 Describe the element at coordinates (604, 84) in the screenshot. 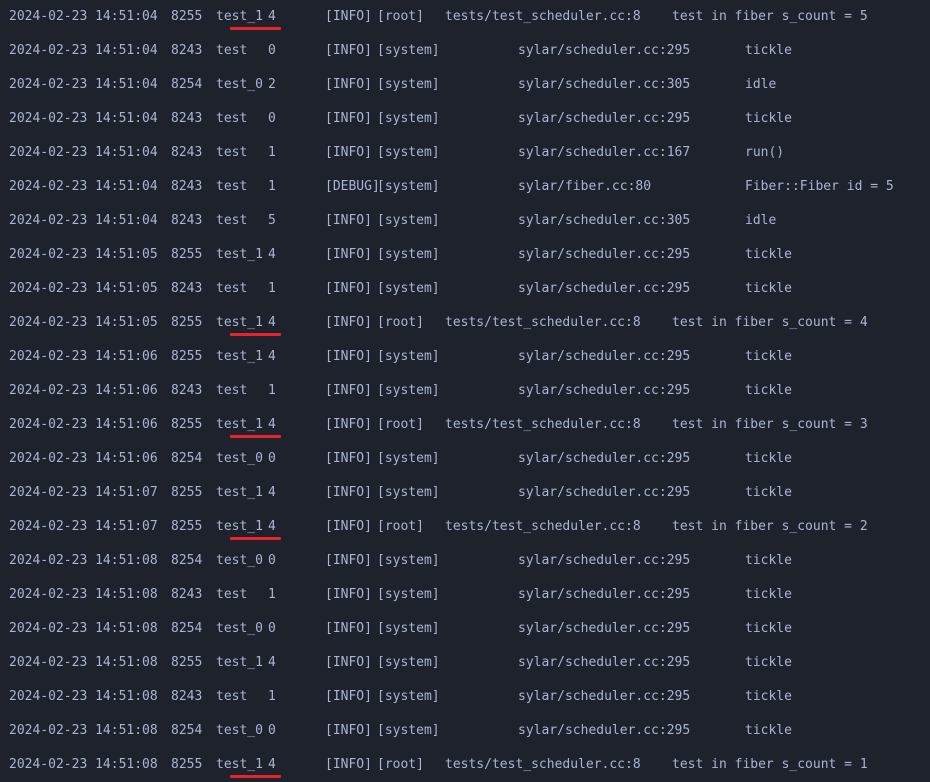

I see `log-source-location: sylar/scheduler.cc:305` at that location.